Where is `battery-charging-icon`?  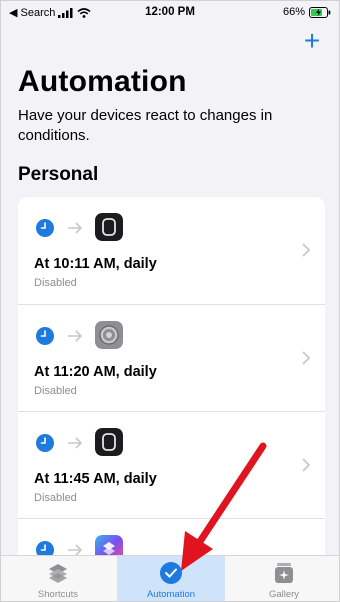 battery-charging-icon is located at coordinates (320, 12).